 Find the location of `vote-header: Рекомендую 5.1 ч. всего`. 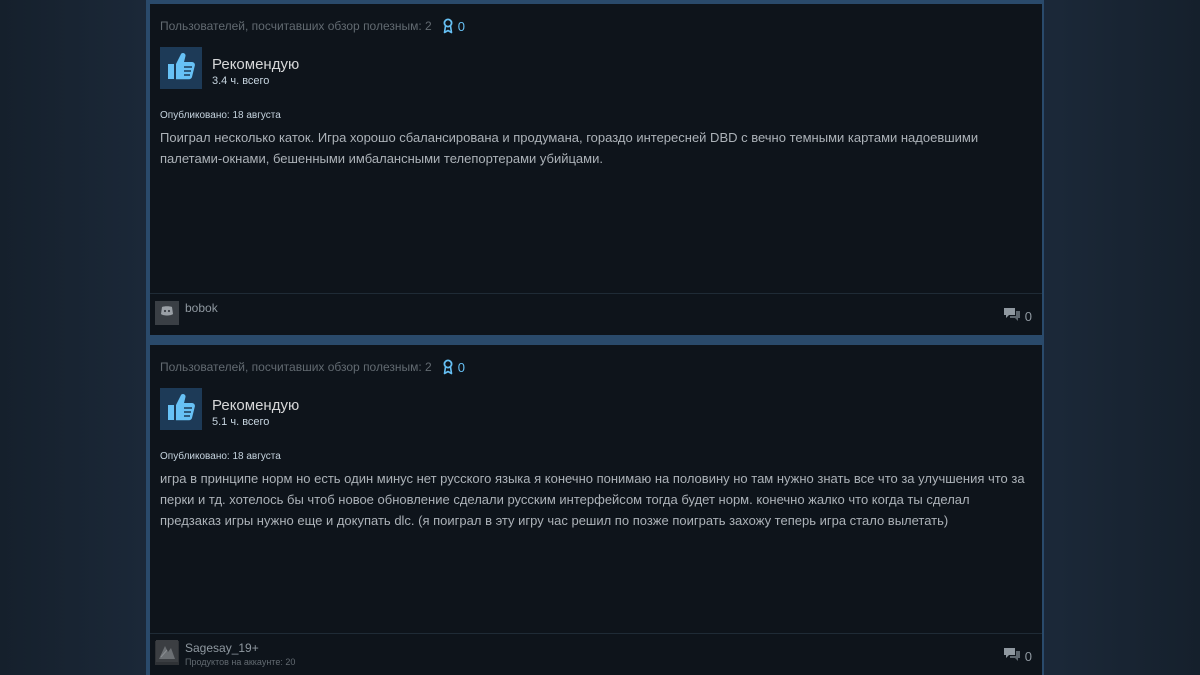

vote-header: Рекомендую 5.1 ч. всего is located at coordinates (229, 409).